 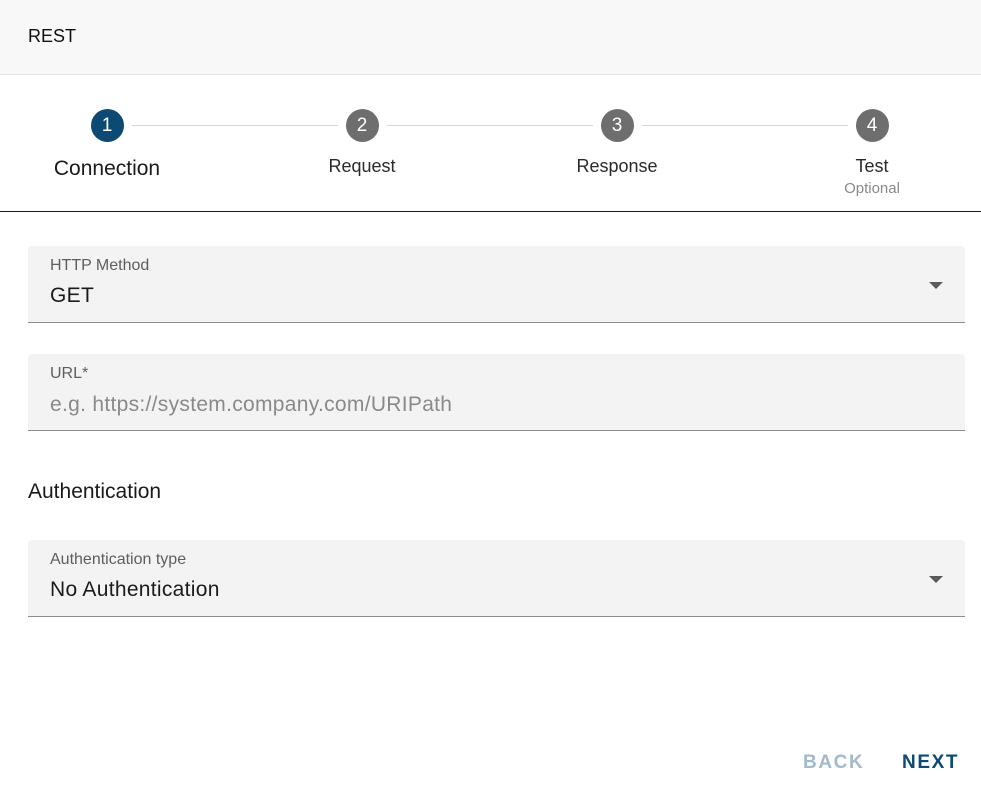 What do you see at coordinates (72, 295) in the screenshot?
I see `http-method-value: GET` at bounding box center [72, 295].